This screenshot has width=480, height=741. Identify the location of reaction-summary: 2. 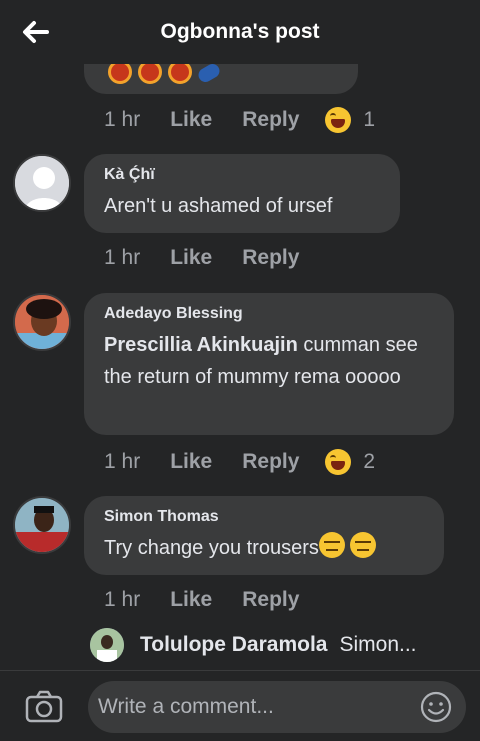
(350, 462).